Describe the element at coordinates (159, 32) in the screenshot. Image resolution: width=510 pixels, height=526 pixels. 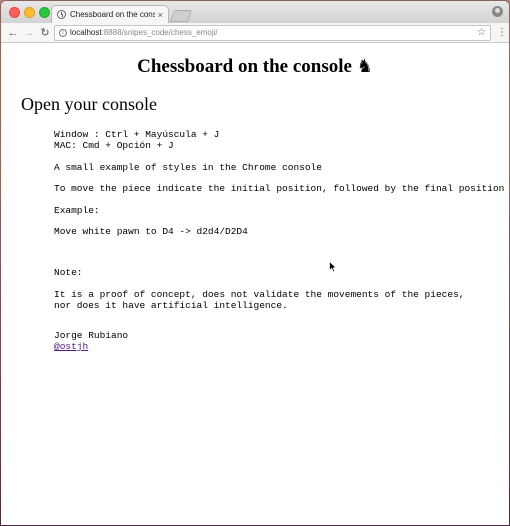
I see `url-path: :8888/snipes_code/chess_emoji/` at that location.